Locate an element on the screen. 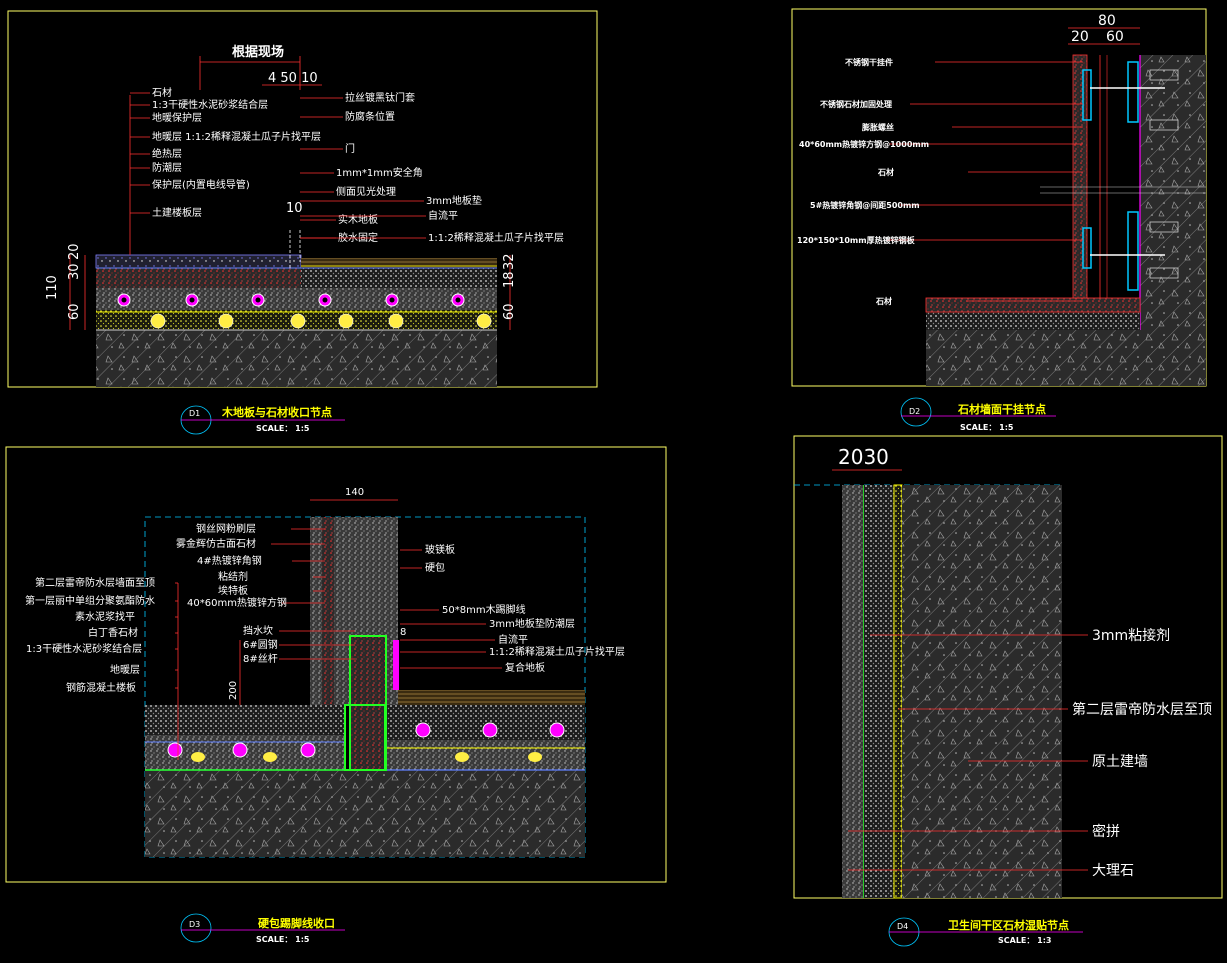 The image size is (1227, 963). d2-label-3: 40*60mm热镀锌方钢@1000mm is located at coordinates (864, 144).